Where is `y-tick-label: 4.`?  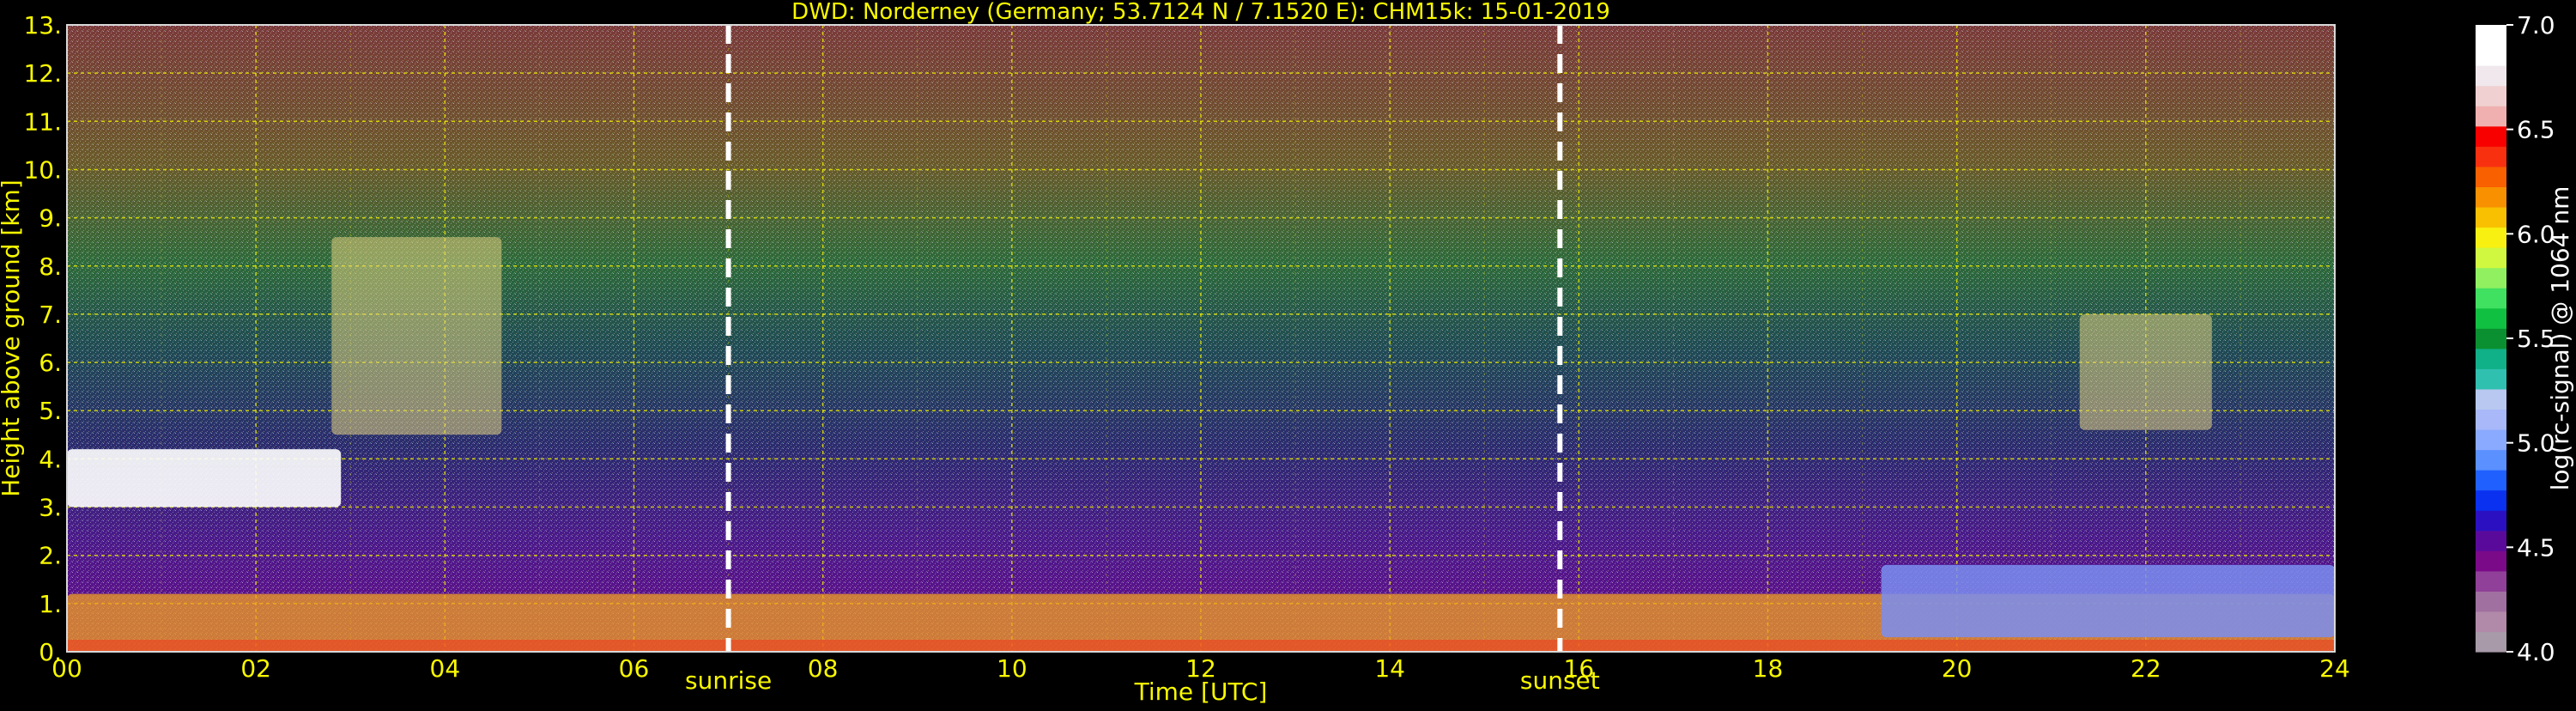 y-tick-label: 4. is located at coordinates (50, 459).